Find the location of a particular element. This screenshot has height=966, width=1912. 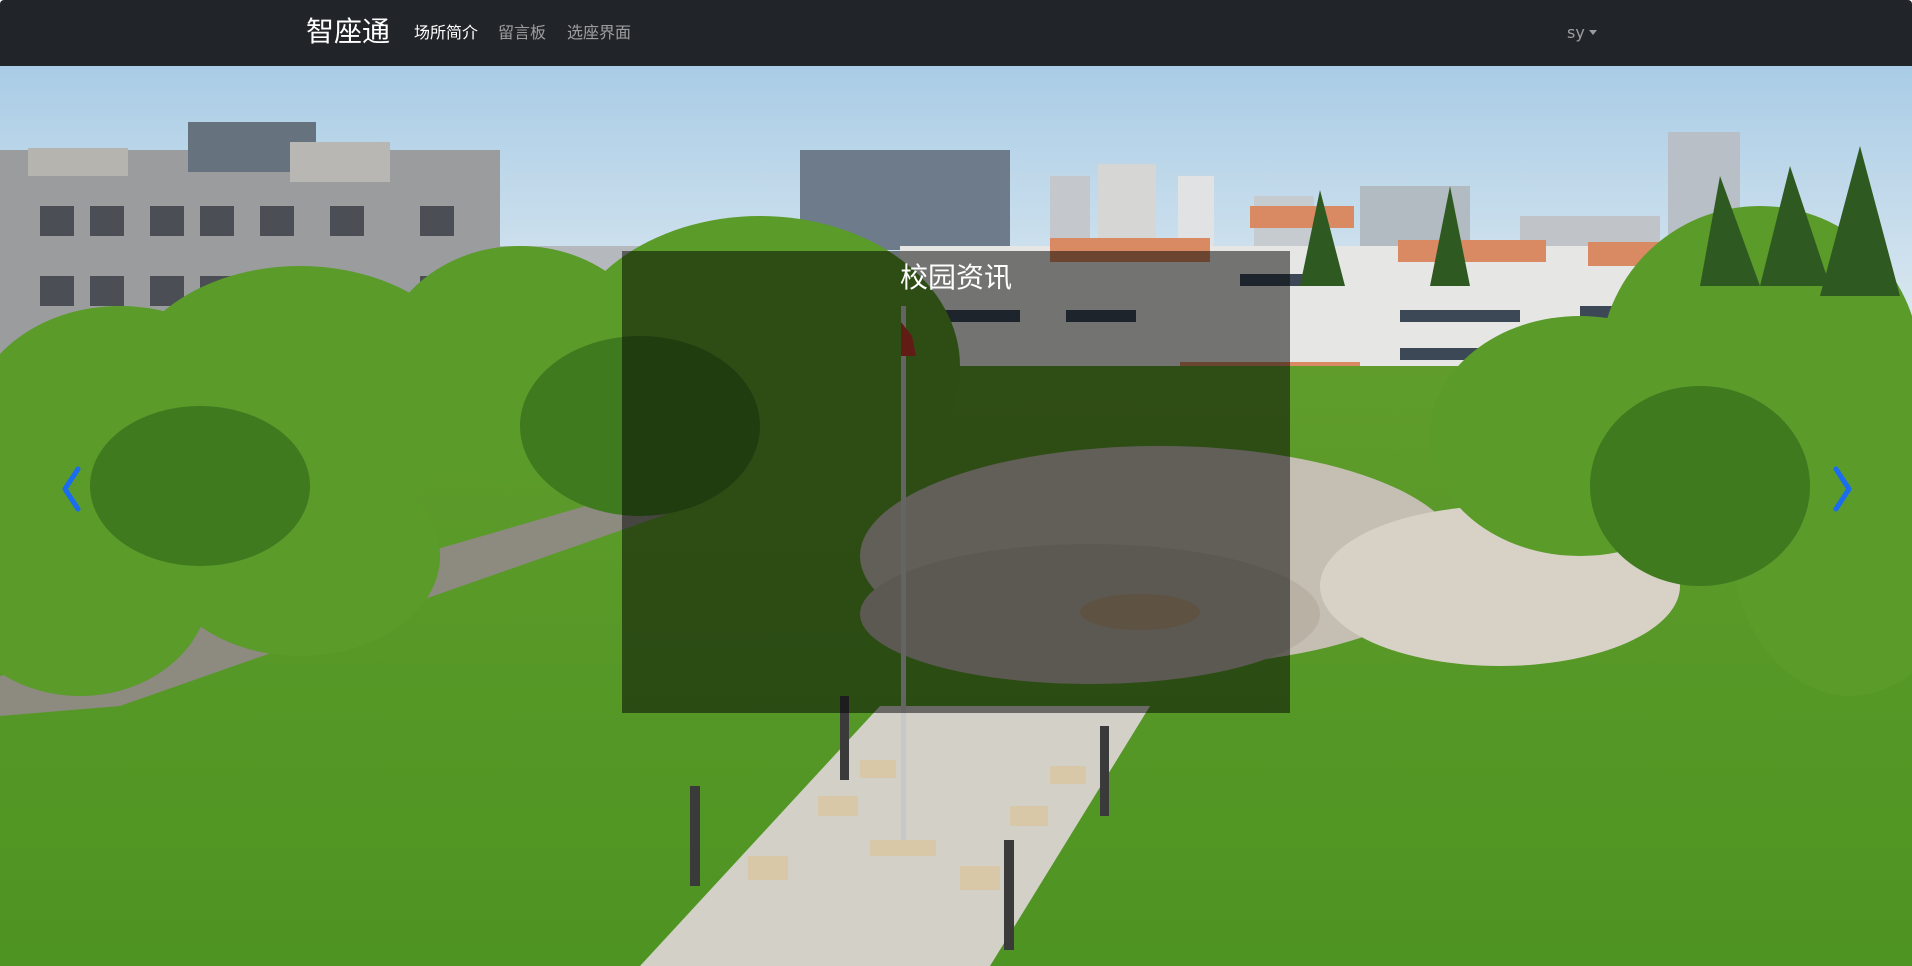

carousel-caption-title: 校园资讯 is located at coordinates (955, 277).